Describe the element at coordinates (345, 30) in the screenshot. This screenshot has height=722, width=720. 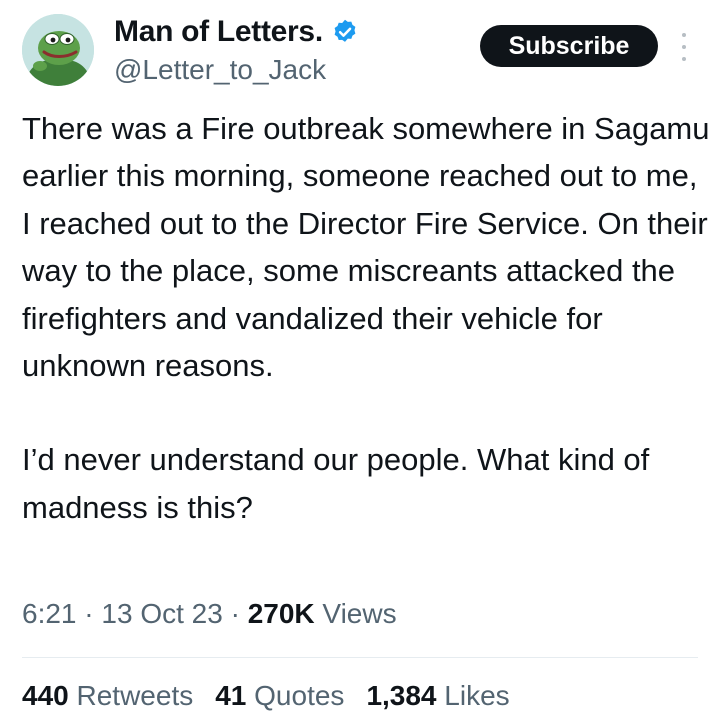
I see `verified-badge-icon` at that location.